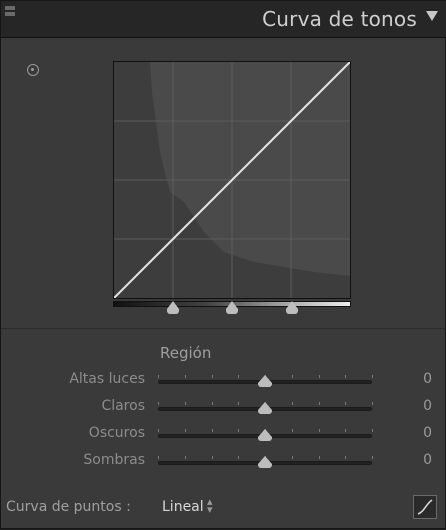 The image size is (446, 530). I want to click on slider-row: Altas luces 0, so click(223, 381).